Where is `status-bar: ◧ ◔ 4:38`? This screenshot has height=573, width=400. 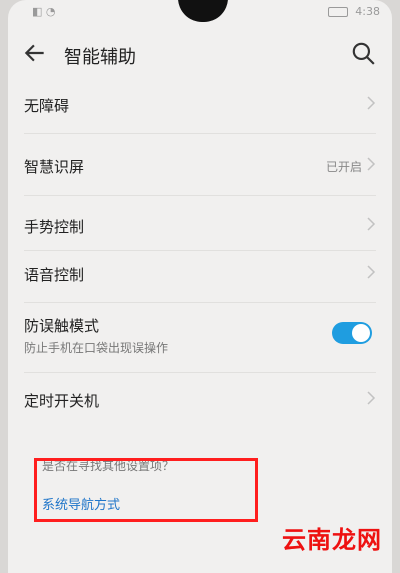 status-bar: ◧ ◔ 4:38 is located at coordinates (200, 13).